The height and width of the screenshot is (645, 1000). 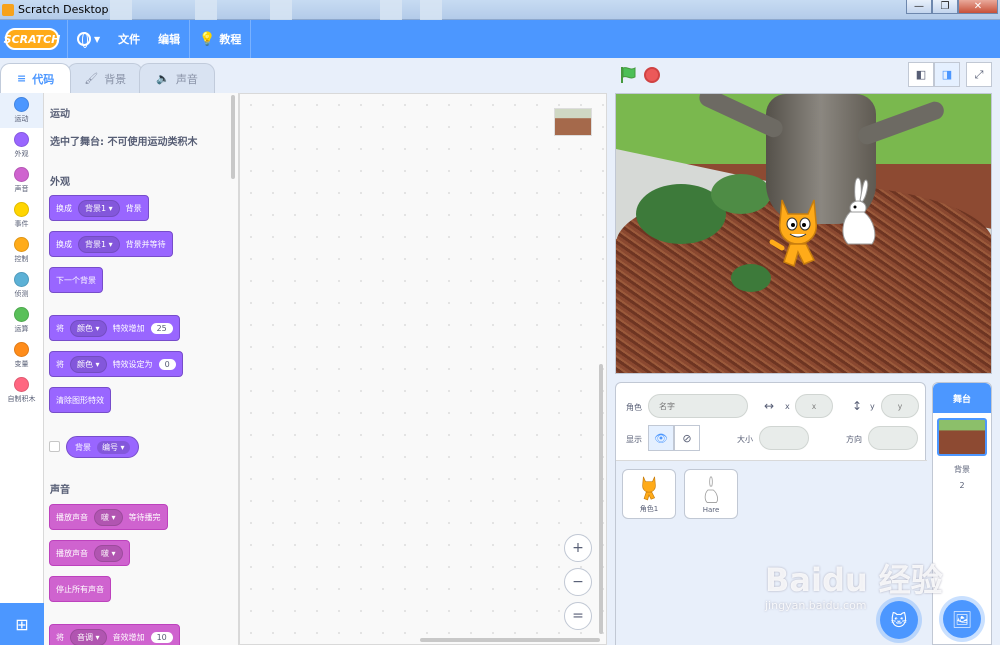 I want to click on category-events: 事件, so click(x=21, y=215).